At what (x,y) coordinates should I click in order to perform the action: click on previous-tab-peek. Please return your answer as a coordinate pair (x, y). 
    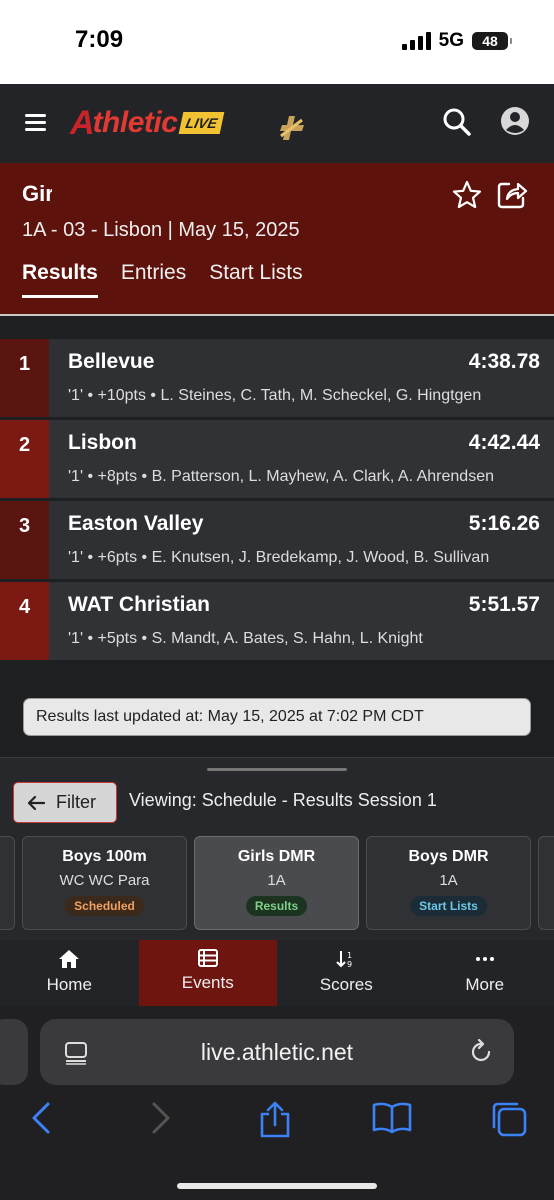
    Looking at the image, I should click on (14, 1052).